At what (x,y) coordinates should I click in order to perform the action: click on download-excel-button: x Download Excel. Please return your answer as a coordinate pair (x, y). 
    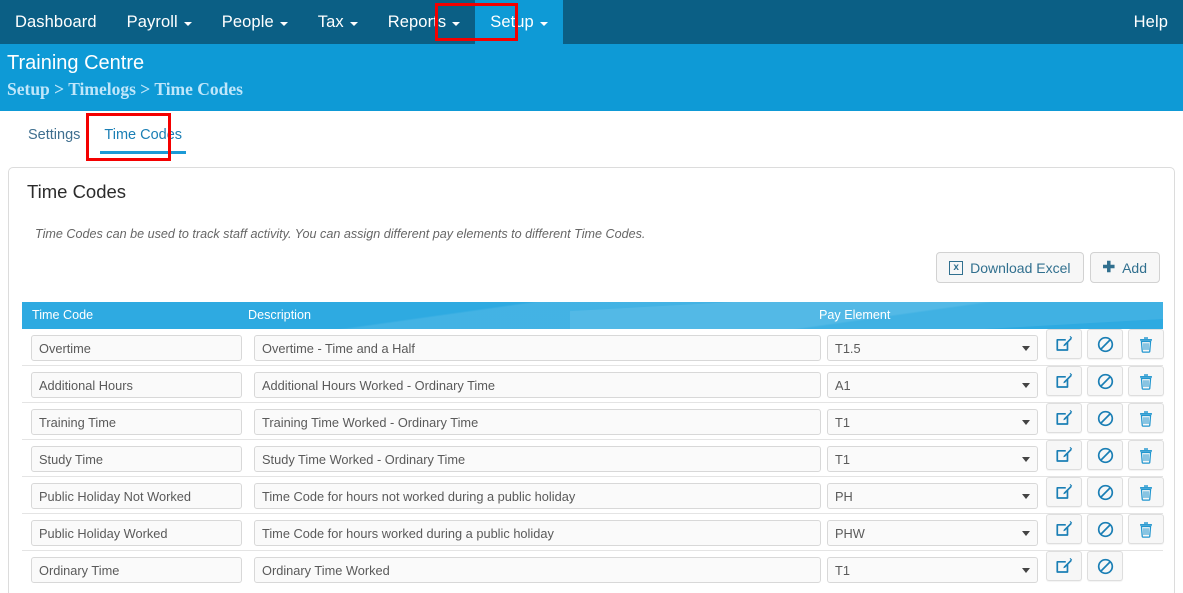
    Looking at the image, I should click on (1010, 267).